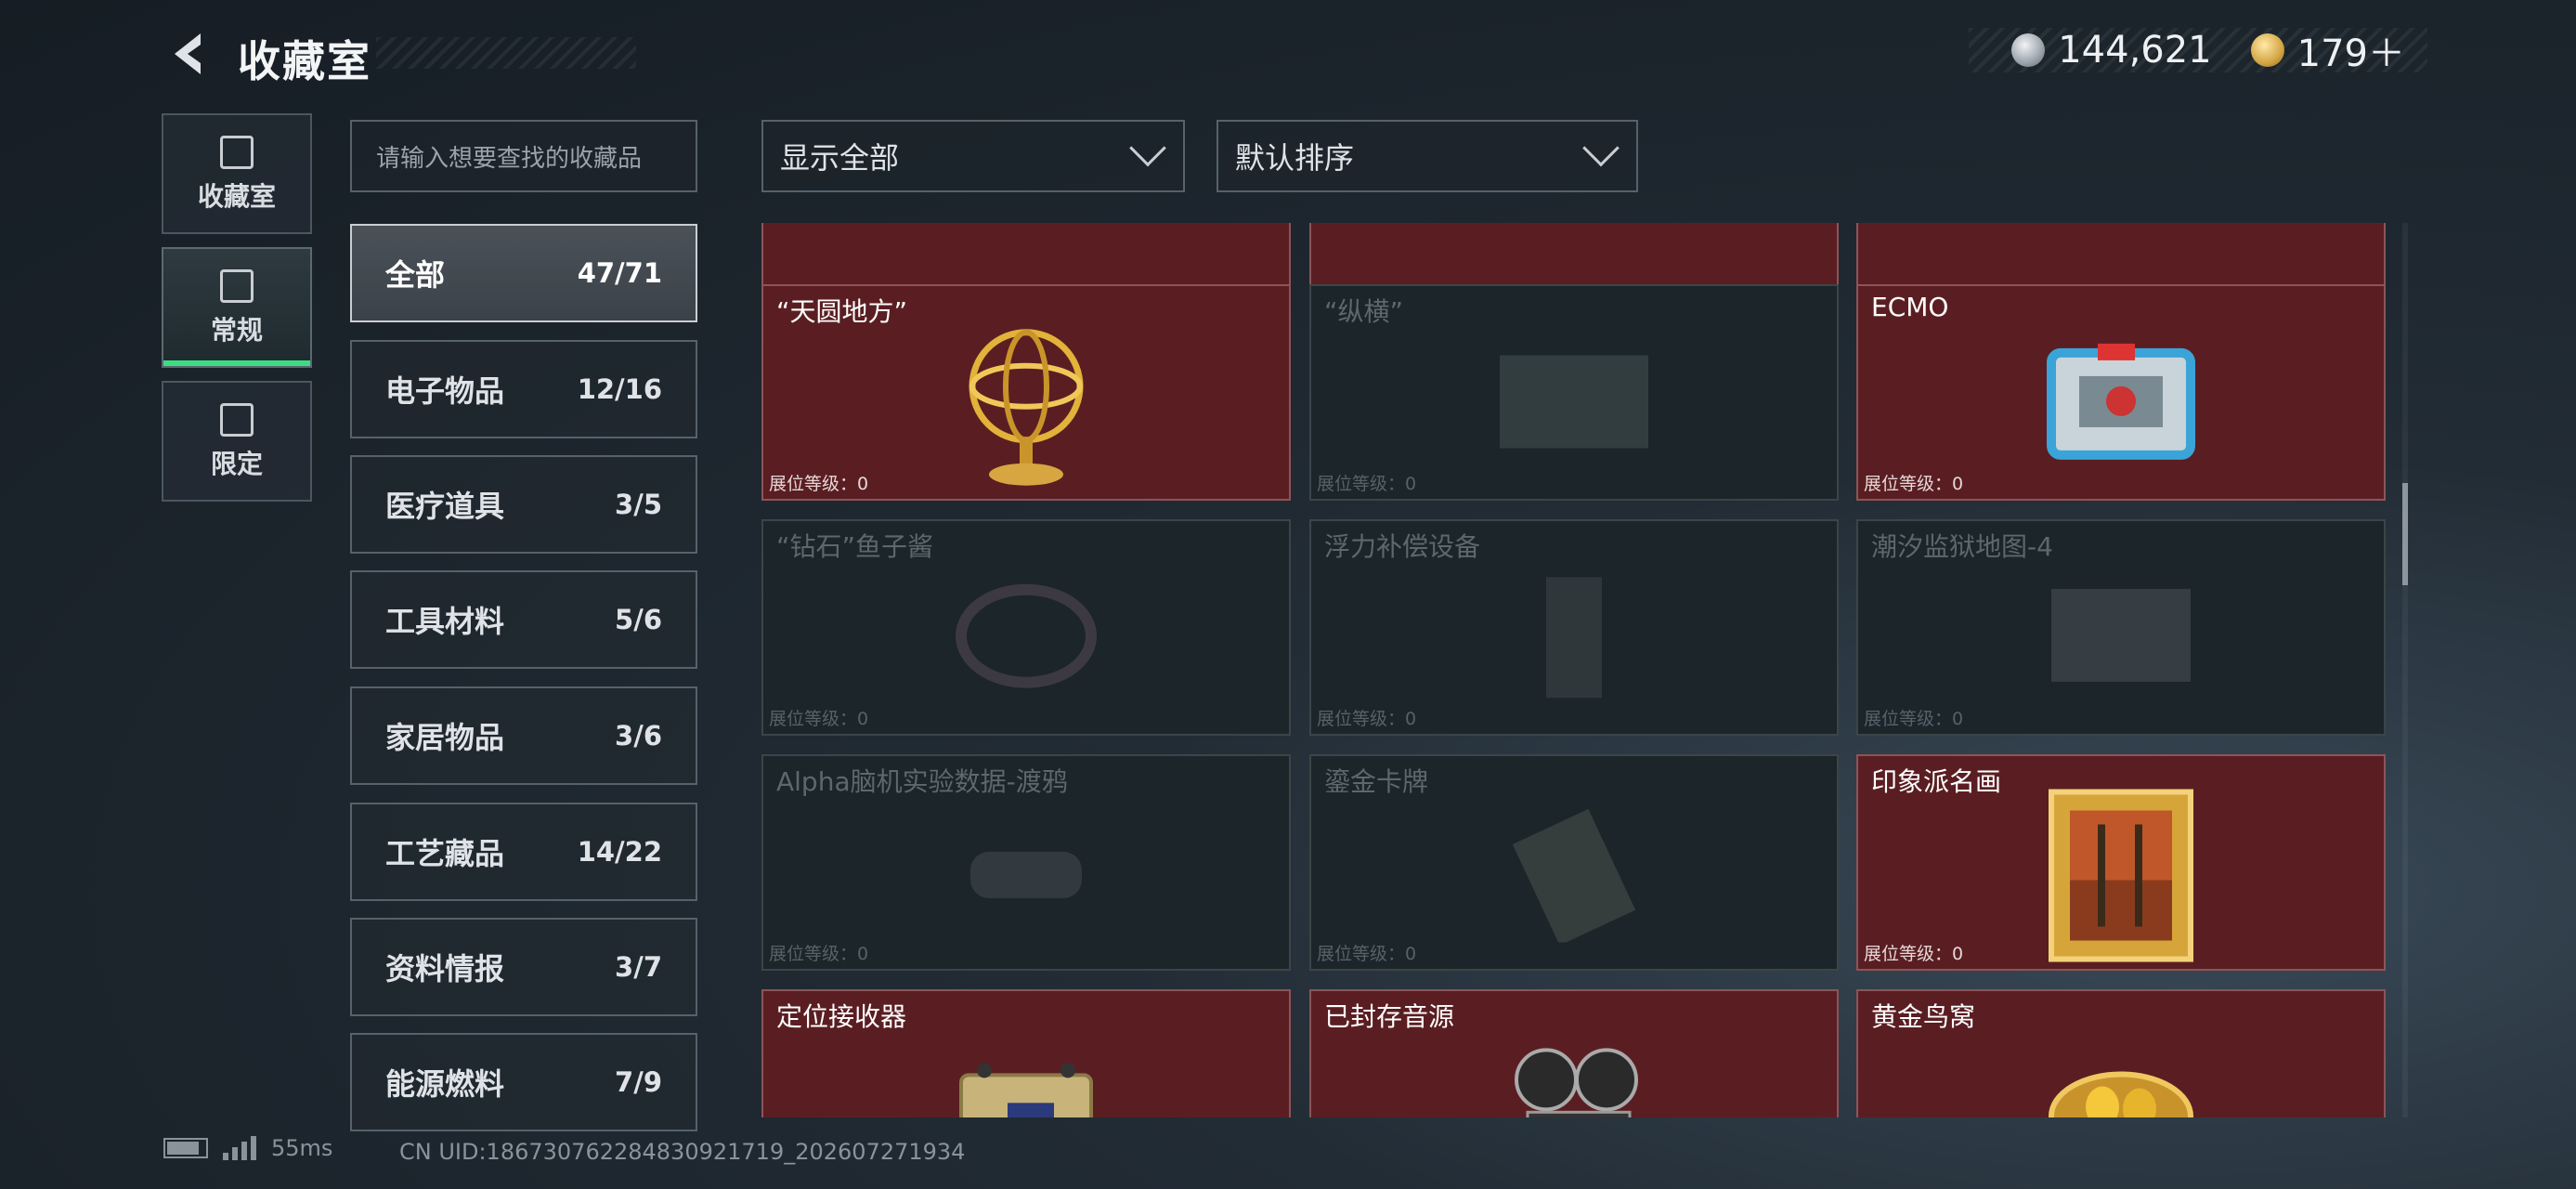 Image resolution: width=2576 pixels, height=1189 pixels. I want to click on page-title: 收藏室, so click(304, 61).